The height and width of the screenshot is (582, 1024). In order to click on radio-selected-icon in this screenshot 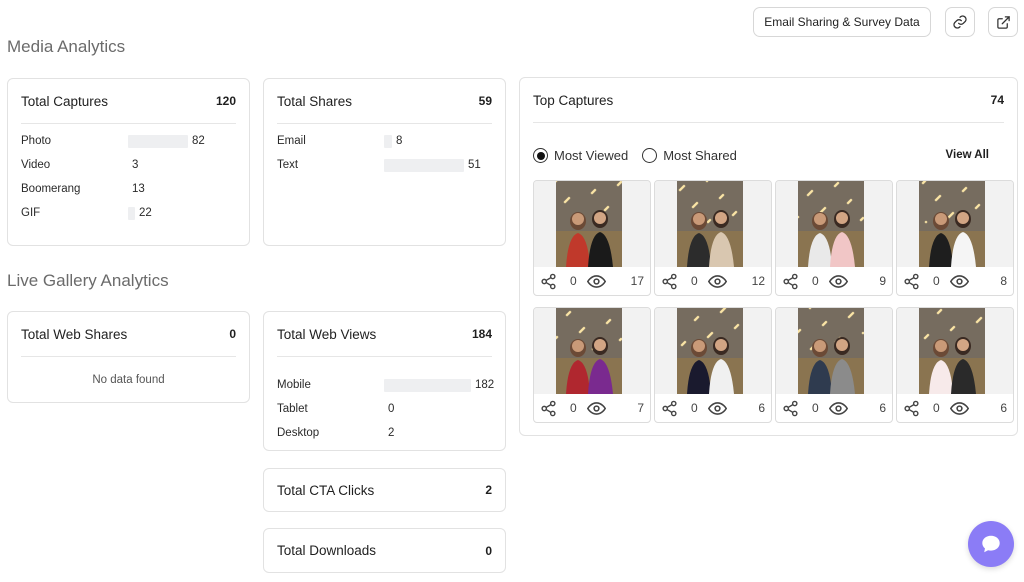, I will do `click(540, 155)`.